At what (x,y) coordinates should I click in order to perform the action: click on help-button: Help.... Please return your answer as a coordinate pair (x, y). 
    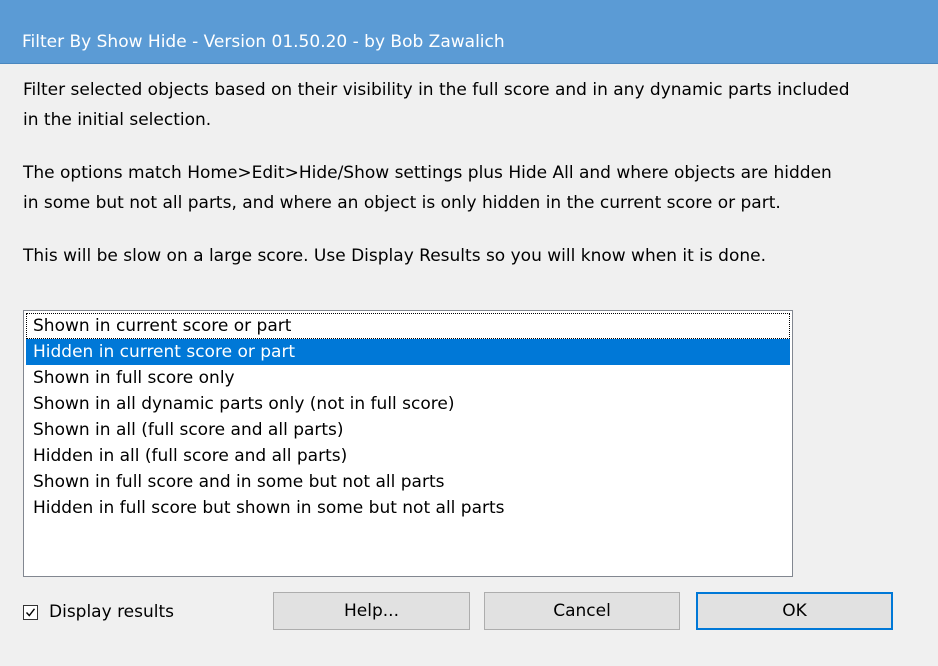
    Looking at the image, I should click on (371, 611).